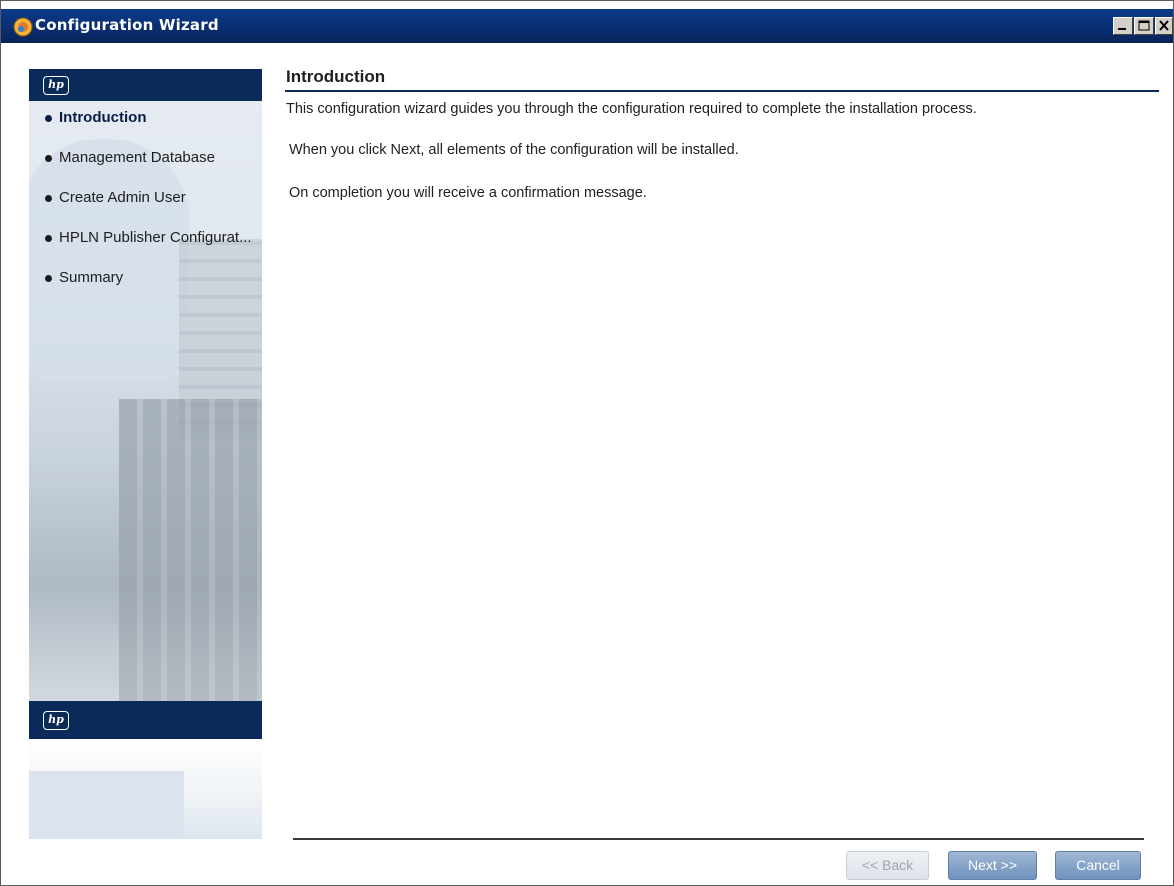 This screenshot has width=1174, height=886. I want to click on maximize-icon, so click(1144, 25).